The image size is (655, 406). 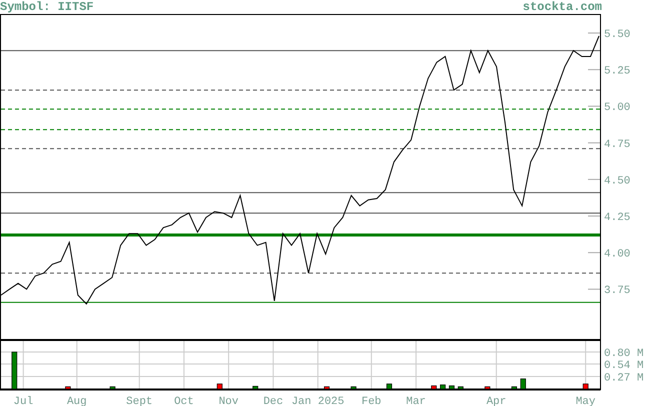 What do you see at coordinates (47, 7) in the screenshot?
I see `symbol-label: Symbol: IITSF` at bounding box center [47, 7].